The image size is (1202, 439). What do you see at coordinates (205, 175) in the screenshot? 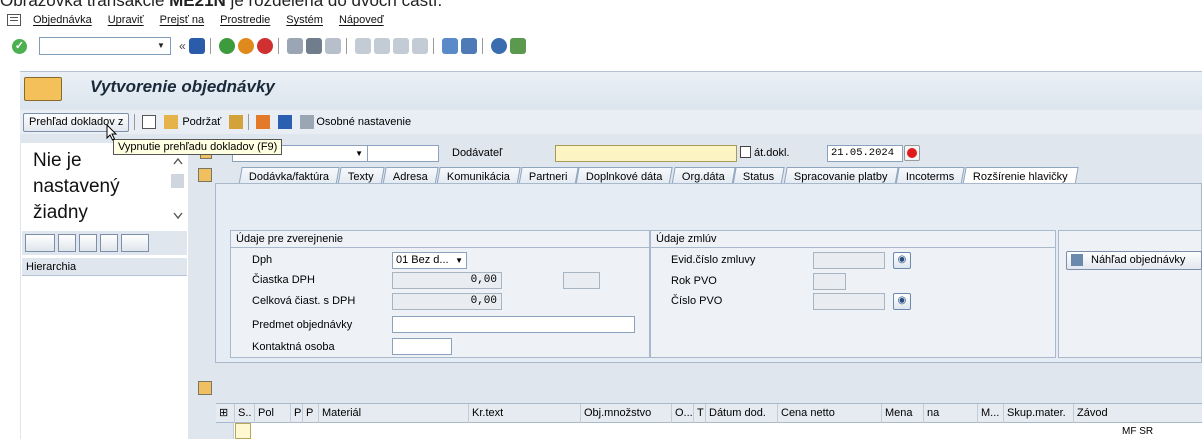
I see `header-toggle-icon` at bounding box center [205, 175].